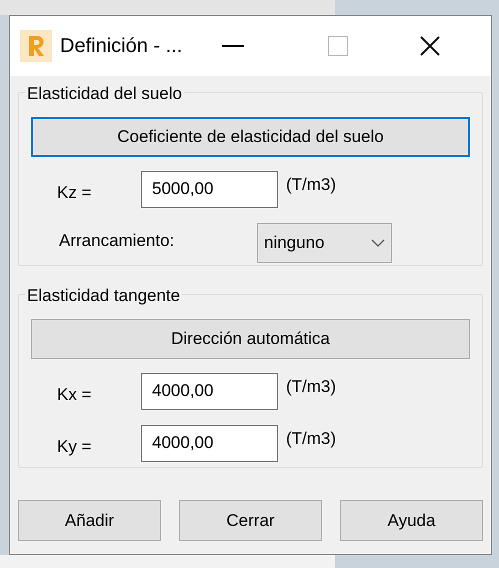  What do you see at coordinates (411, 520) in the screenshot?
I see `dialog-button: Ayuda` at bounding box center [411, 520].